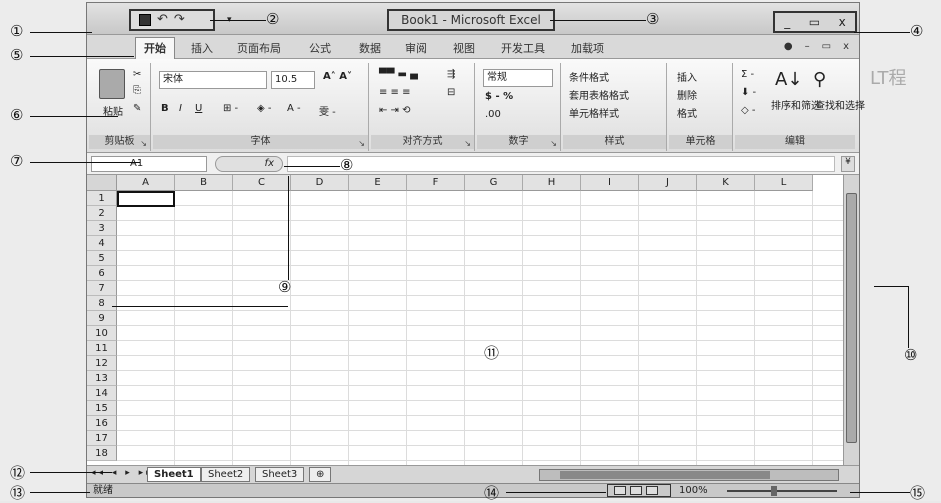 Image resolution: width=941 pixels, height=503 pixels. I want to click on paste-icon, so click(112, 84).